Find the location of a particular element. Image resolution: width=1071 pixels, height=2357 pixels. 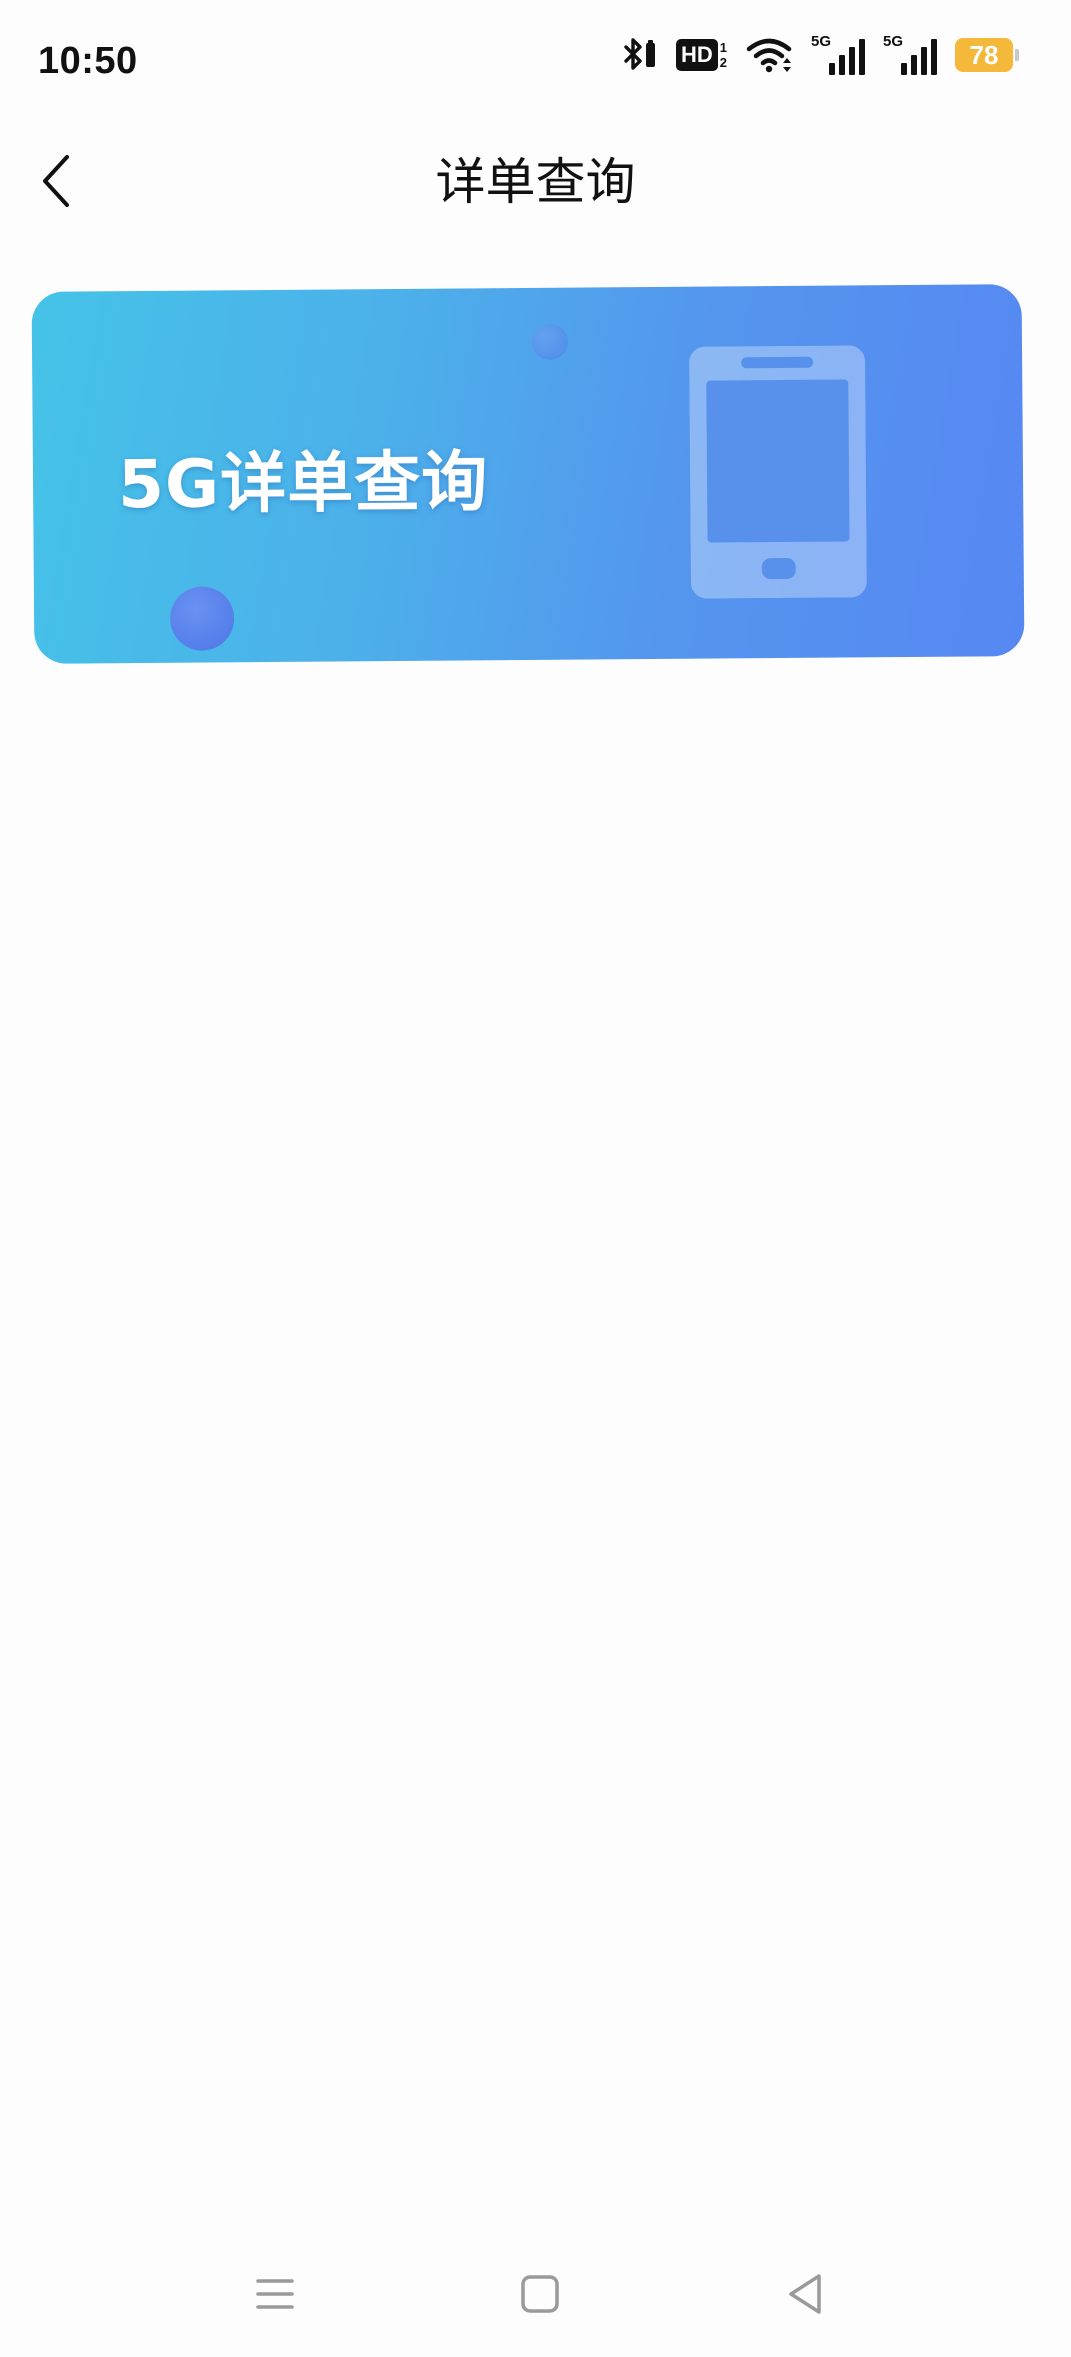

battery-tip is located at coordinates (1017, 55).